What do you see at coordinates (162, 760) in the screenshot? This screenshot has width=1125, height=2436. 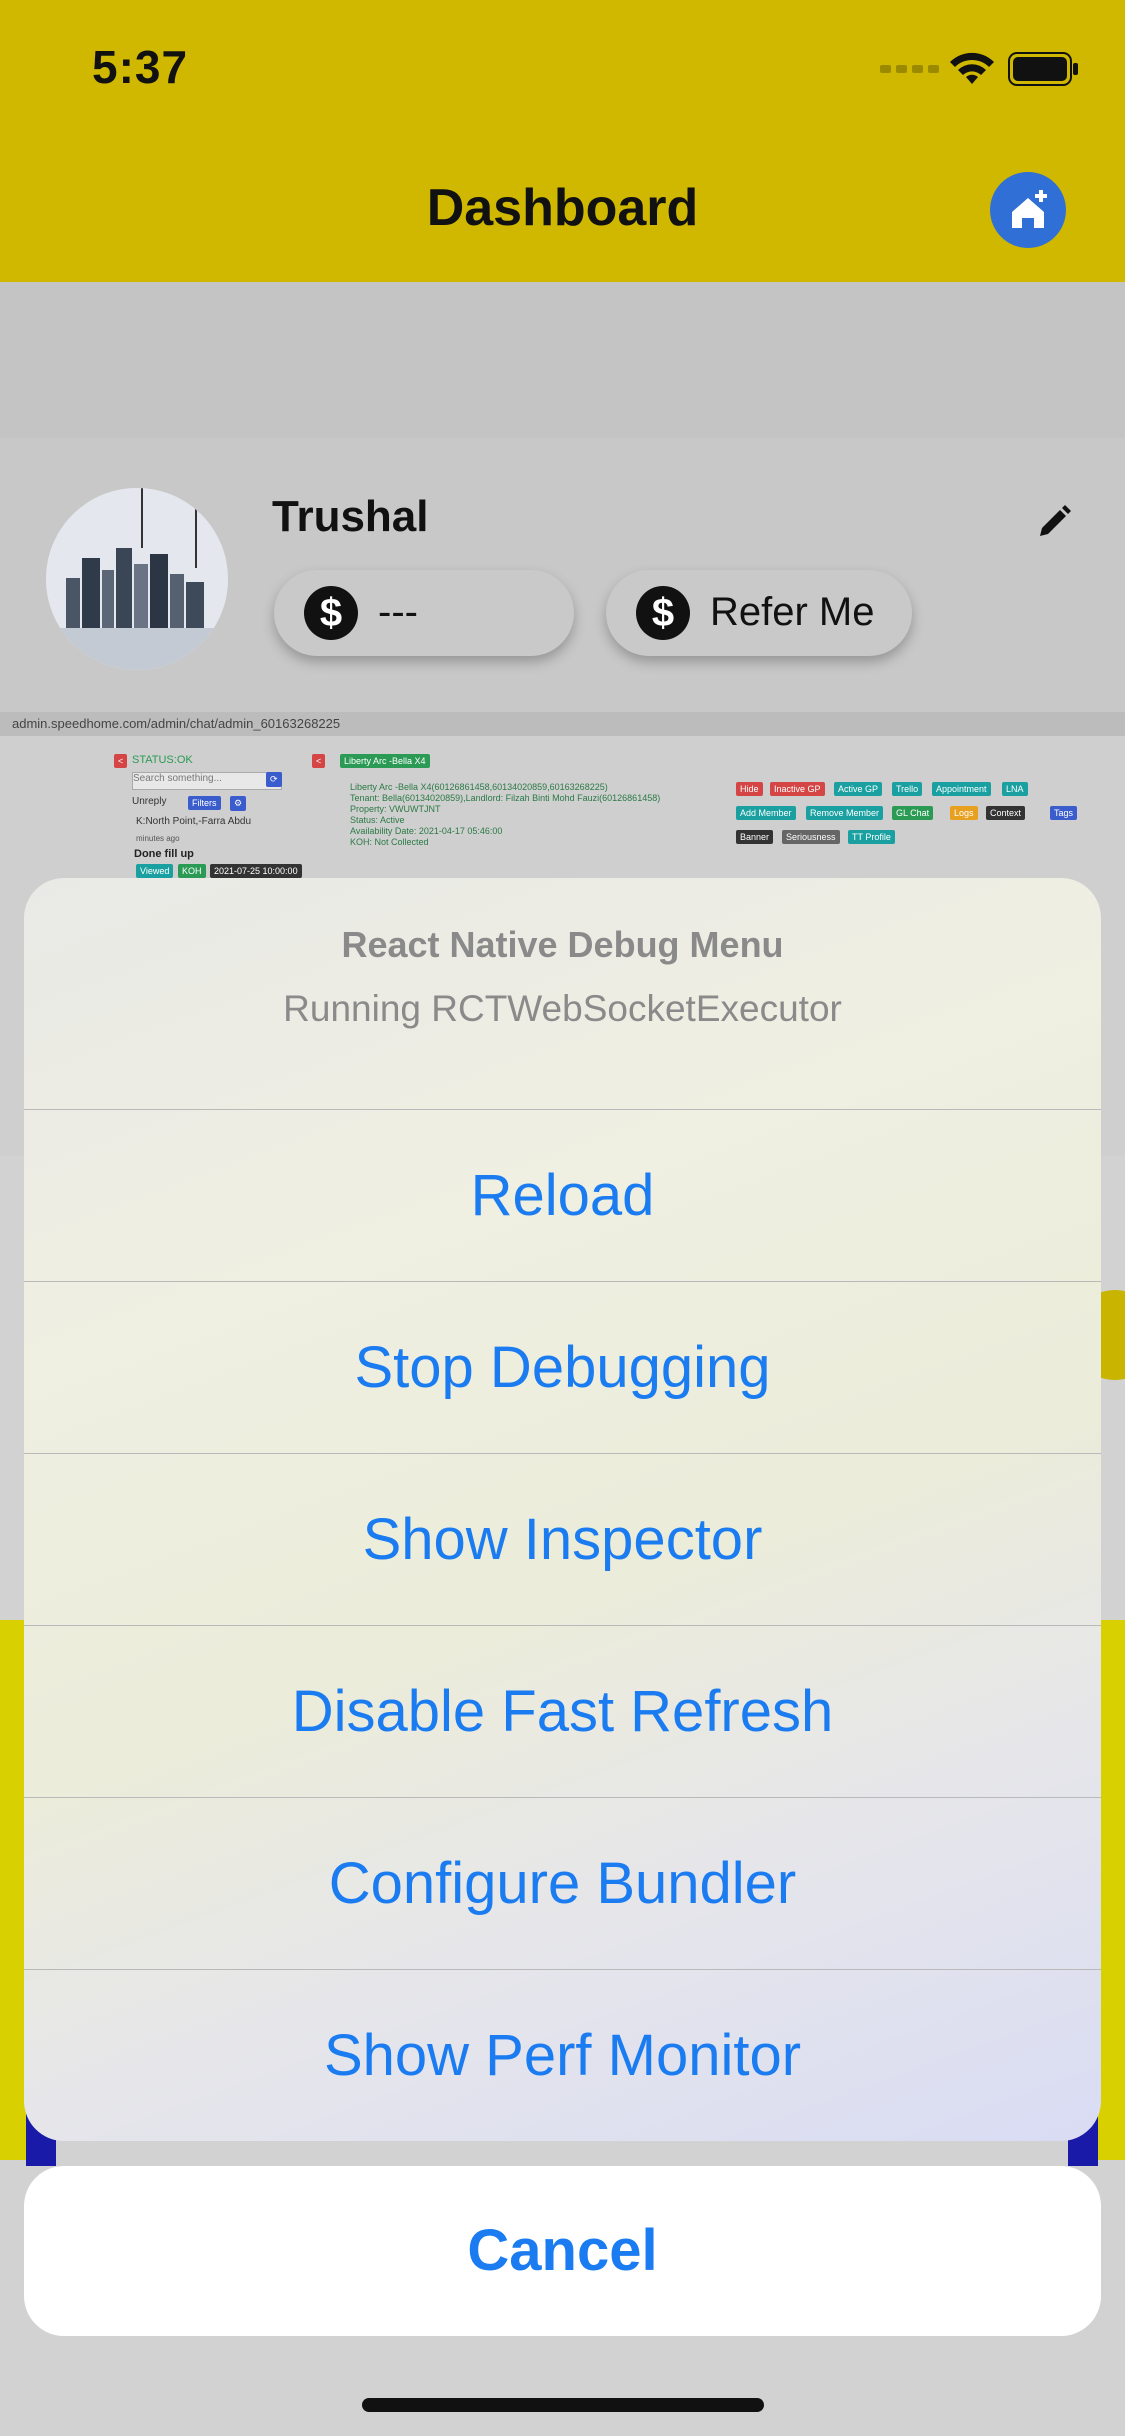 I see `embedded-status: STATUS:OK` at bounding box center [162, 760].